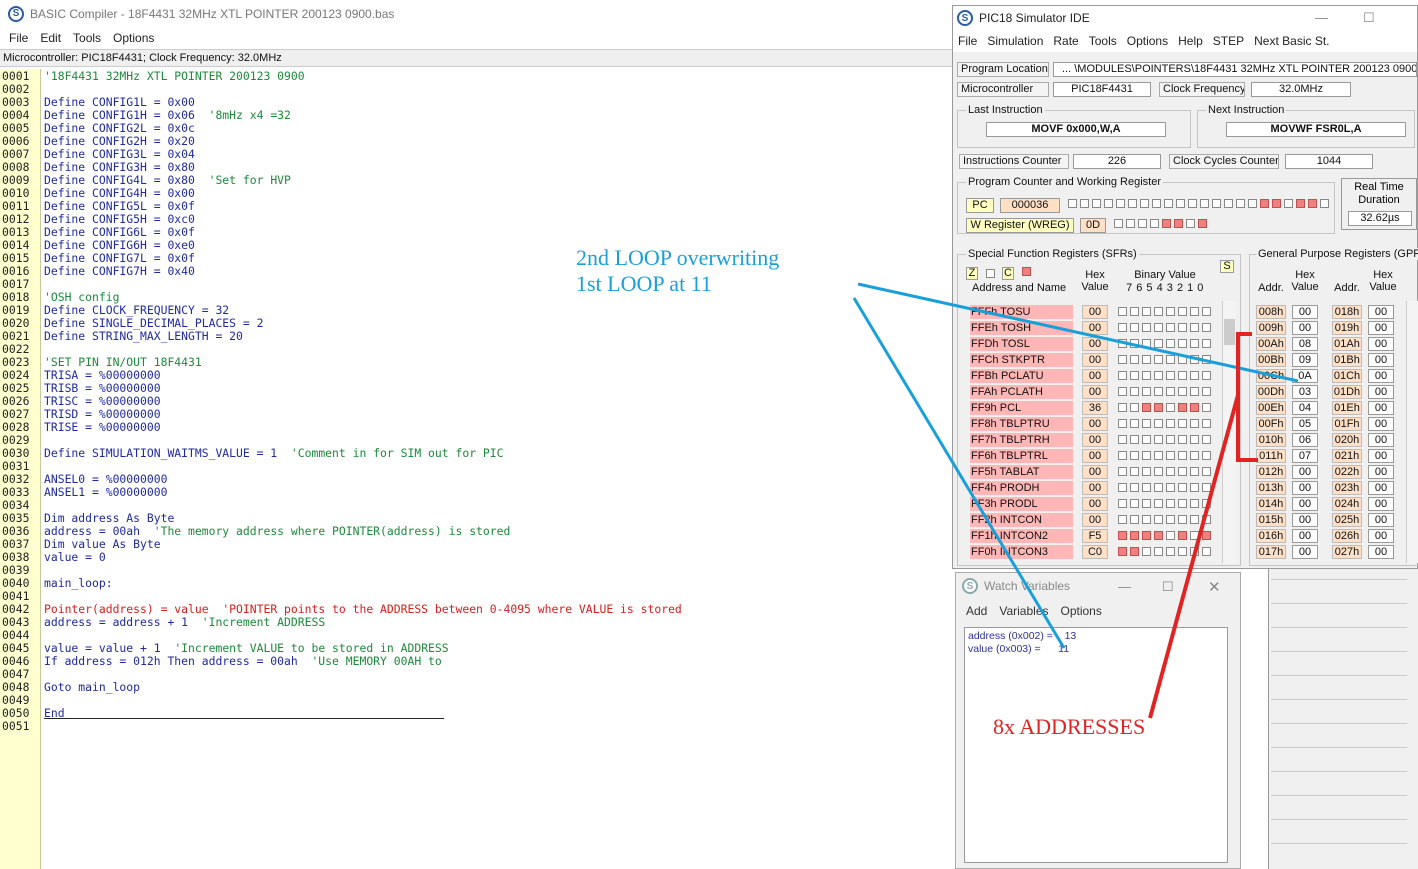 The height and width of the screenshot is (869, 1418). Describe the element at coordinates (133, 38) in the screenshot. I see `compiler-menu-item: Options` at that location.